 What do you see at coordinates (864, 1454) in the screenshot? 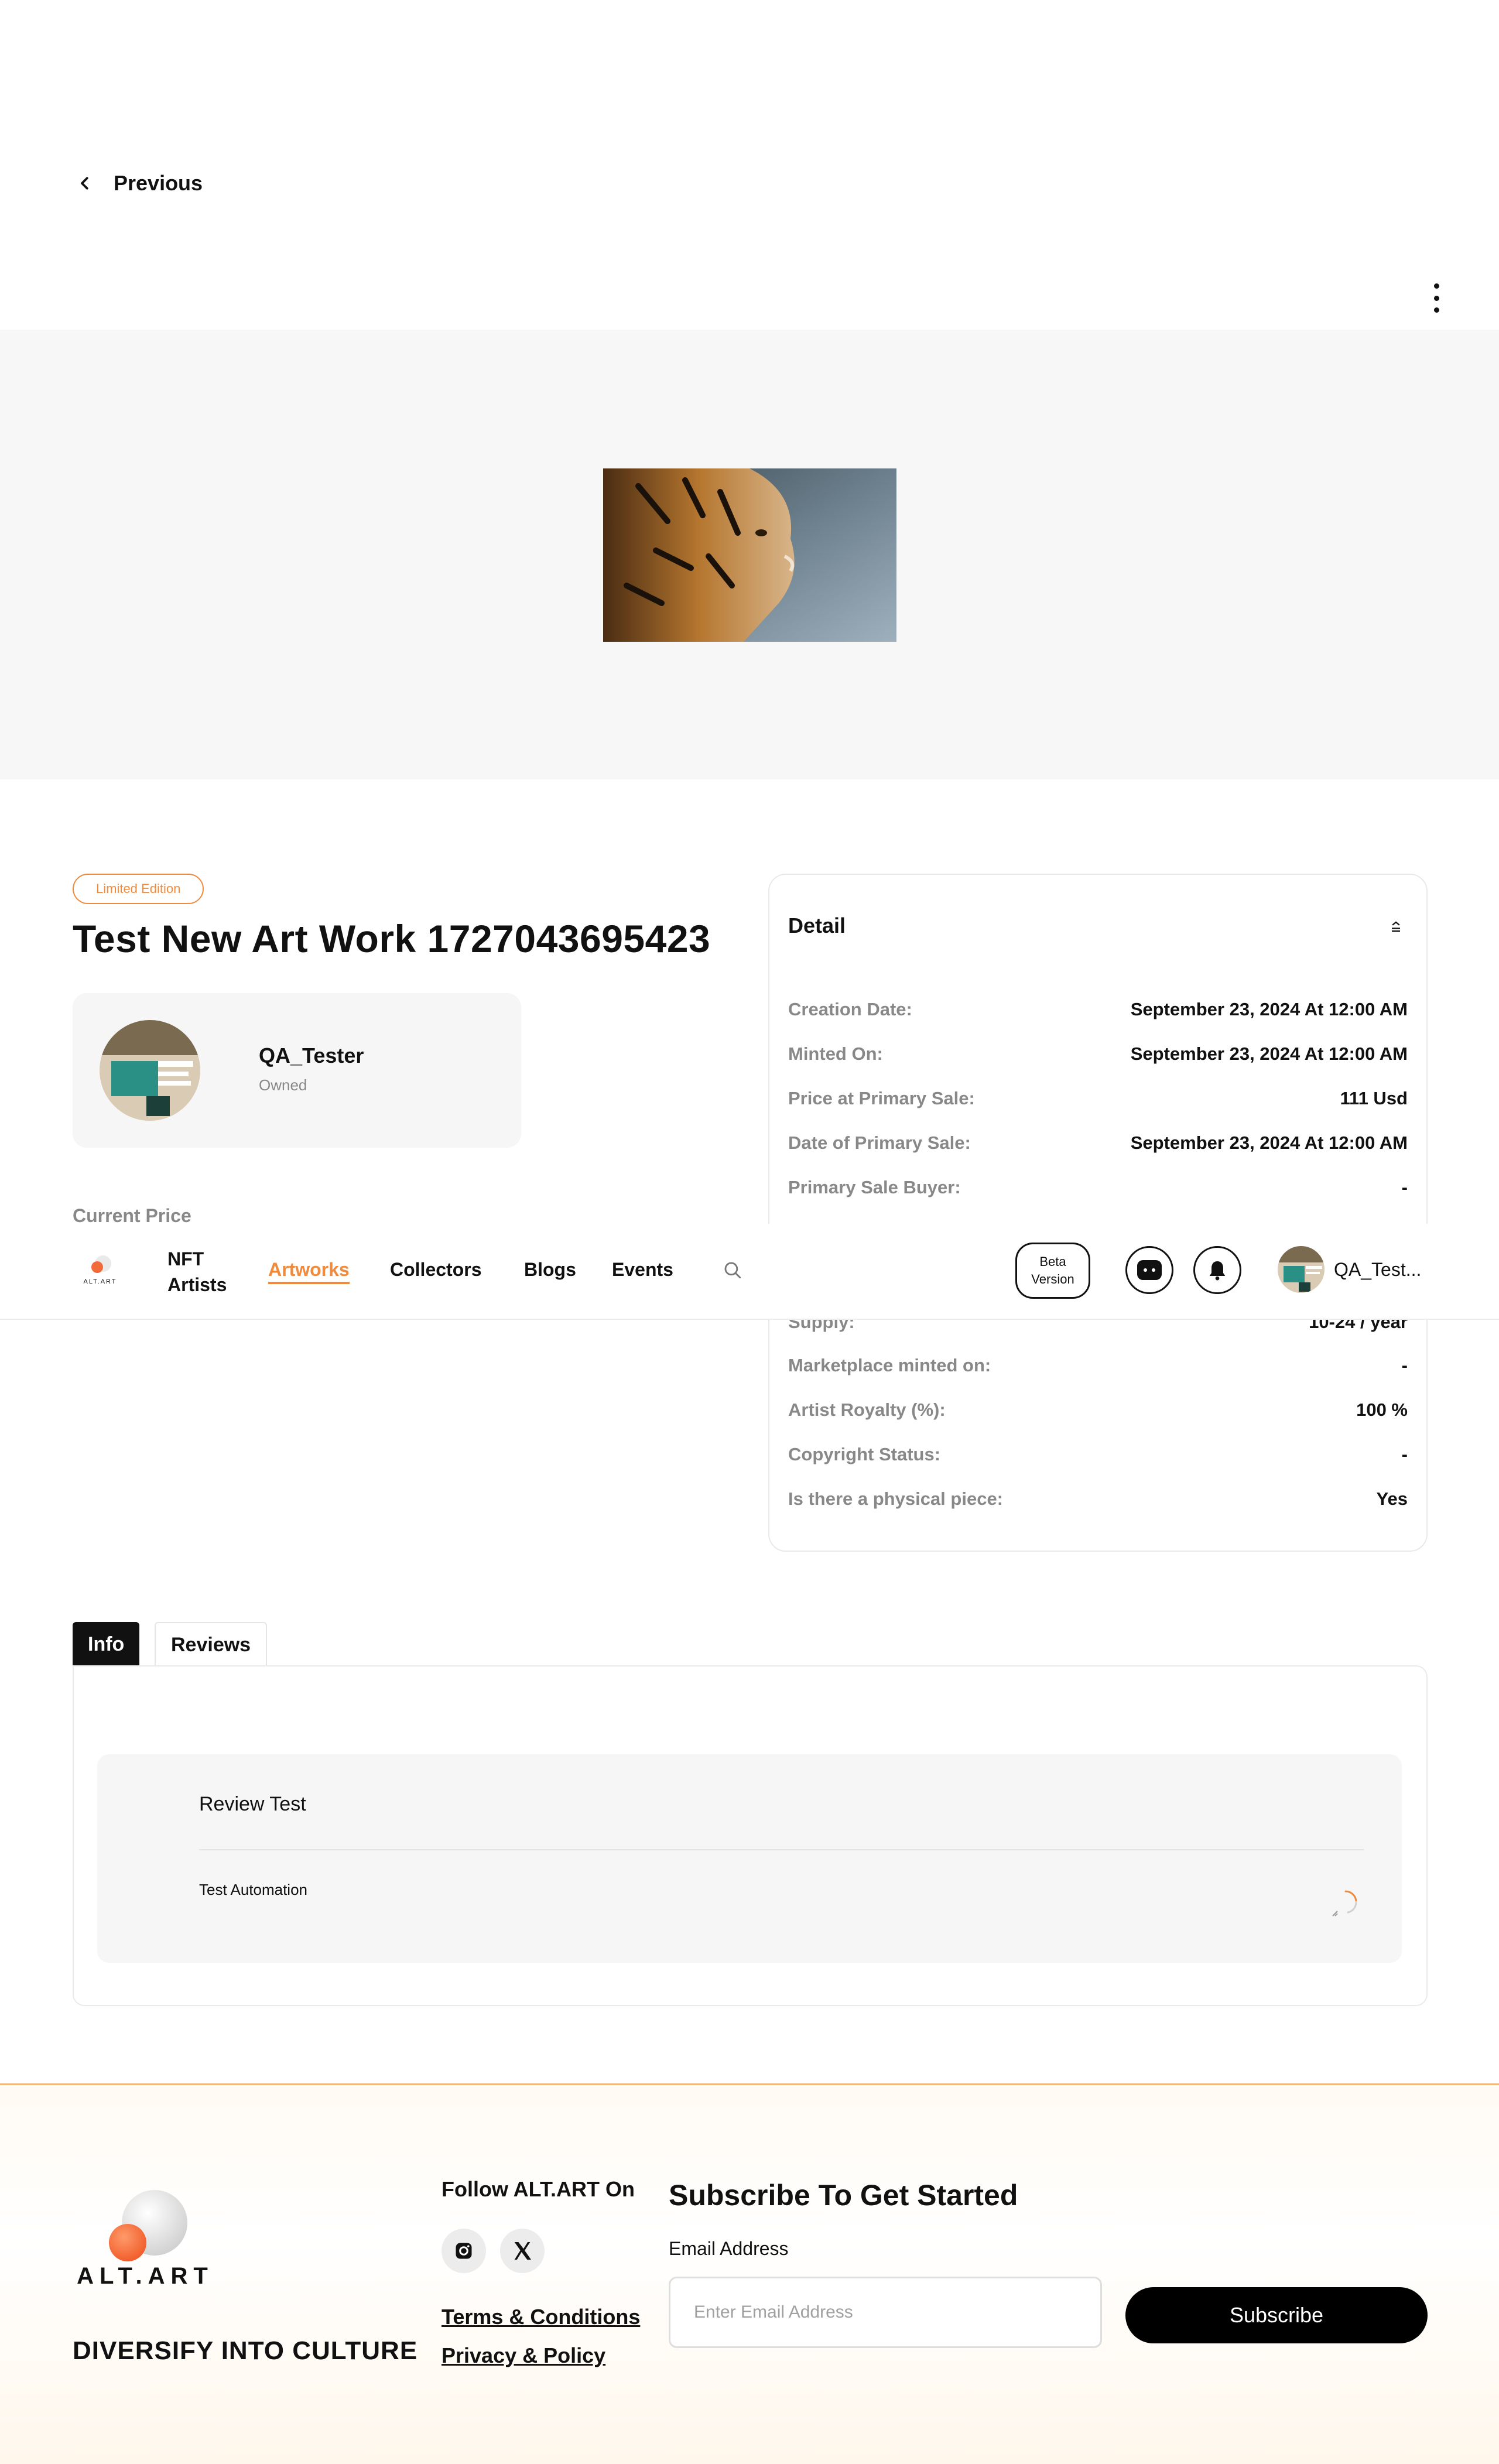
I see `detail-label: Copyright Status:` at bounding box center [864, 1454].